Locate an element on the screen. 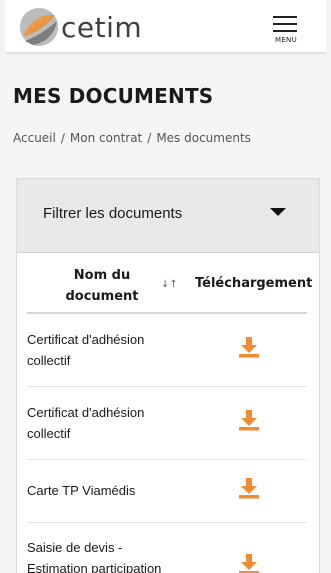  document-name-line: Carte TP Viamédis is located at coordinates (81, 490).